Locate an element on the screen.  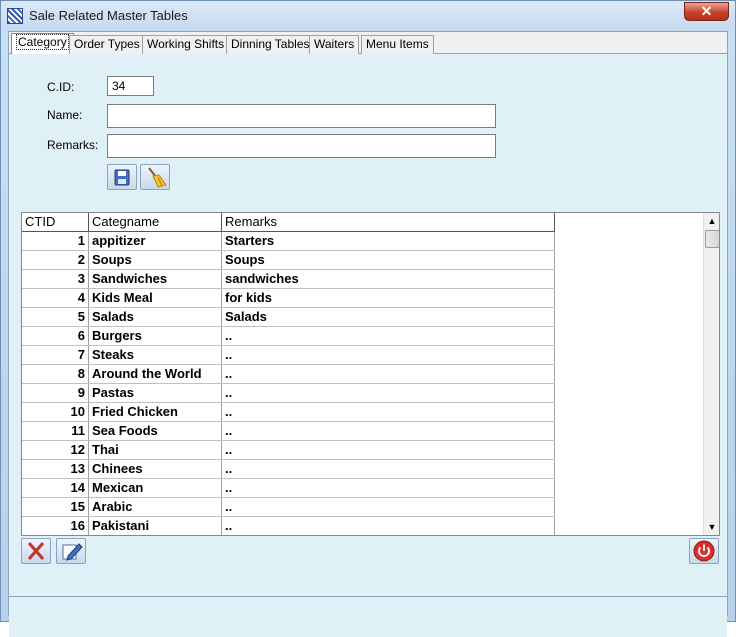
cell-remarks: Starters is located at coordinates (388, 241).